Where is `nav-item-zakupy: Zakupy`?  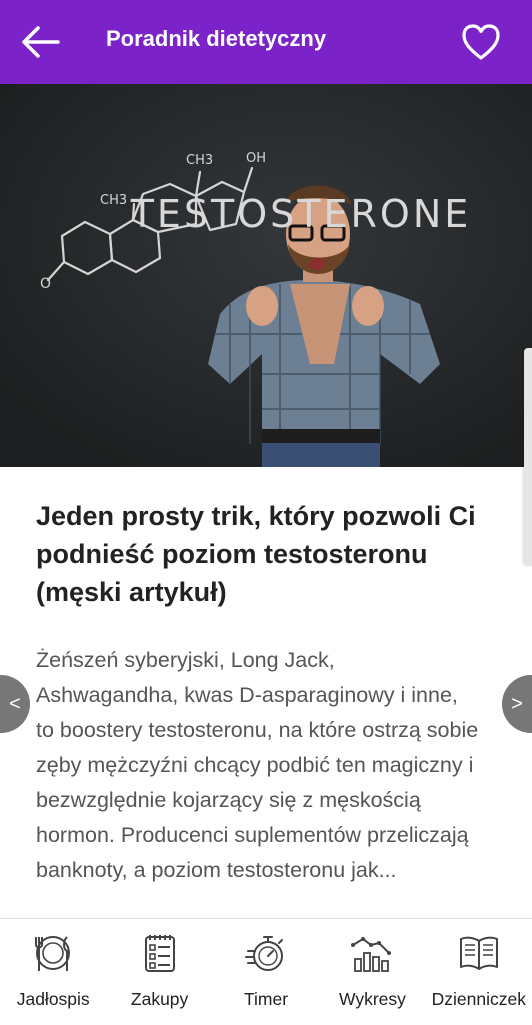 nav-item-zakupy: Zakupy is located at coordinates (159, 972).